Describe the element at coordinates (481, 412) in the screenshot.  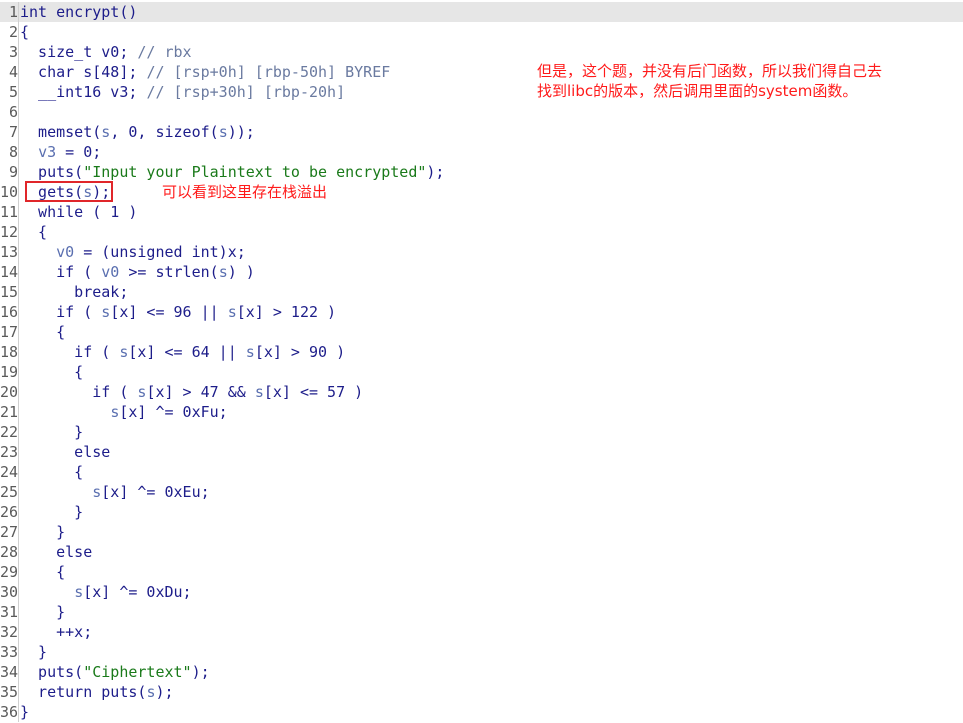
I see `code-line: 21 s[x] ^= 0xFu;` at that location.